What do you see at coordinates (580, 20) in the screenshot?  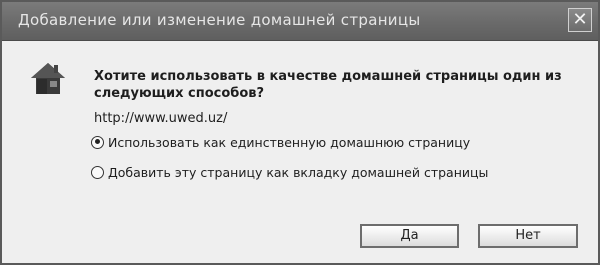 I see `close-button: ✕` at bounding box center [580, 20].